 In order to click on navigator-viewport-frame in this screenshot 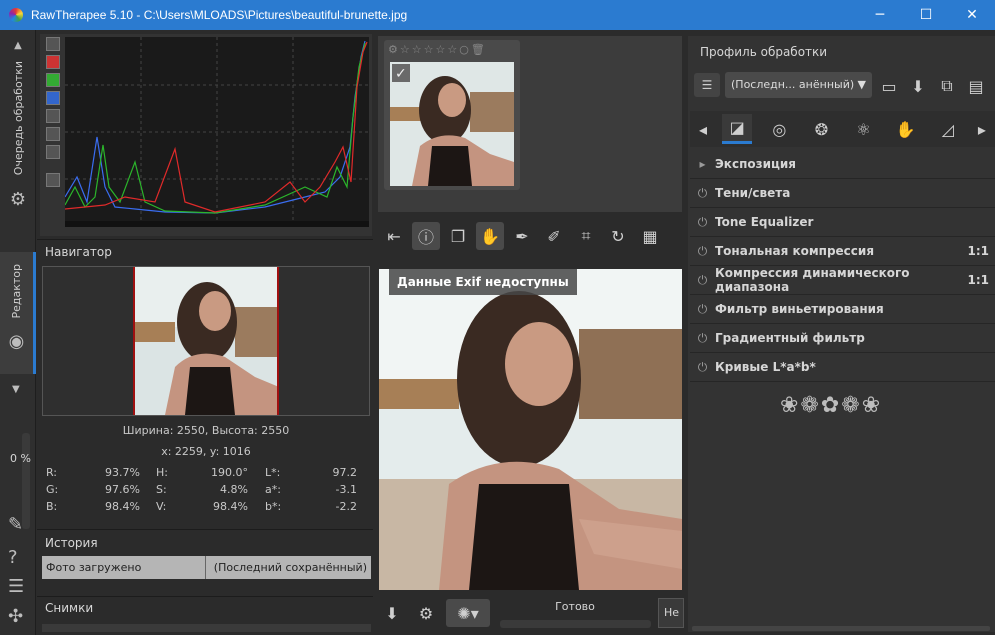, I will do `click(206, 341)`.